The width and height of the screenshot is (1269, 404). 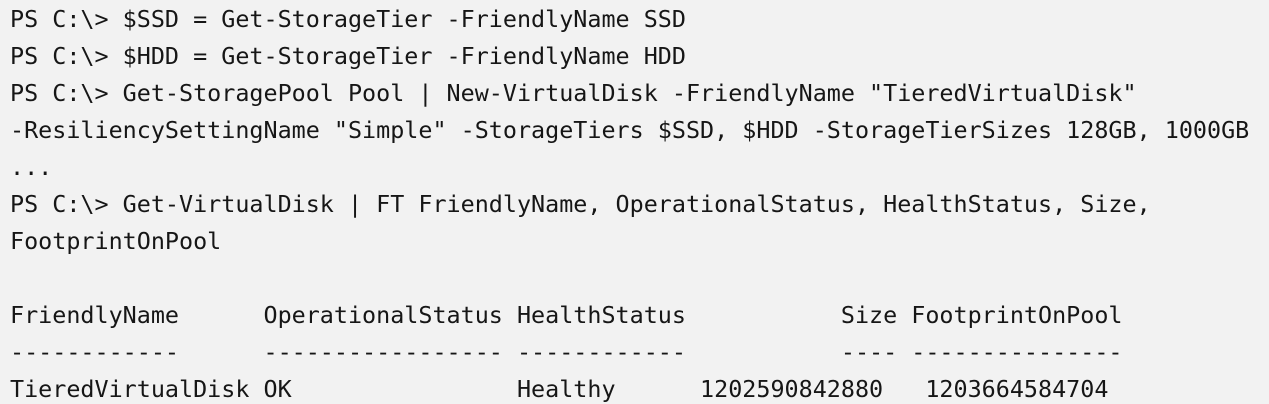 I want to click on command-continuation-line-2: FootprintOnPool, so click(x=116, y=241).